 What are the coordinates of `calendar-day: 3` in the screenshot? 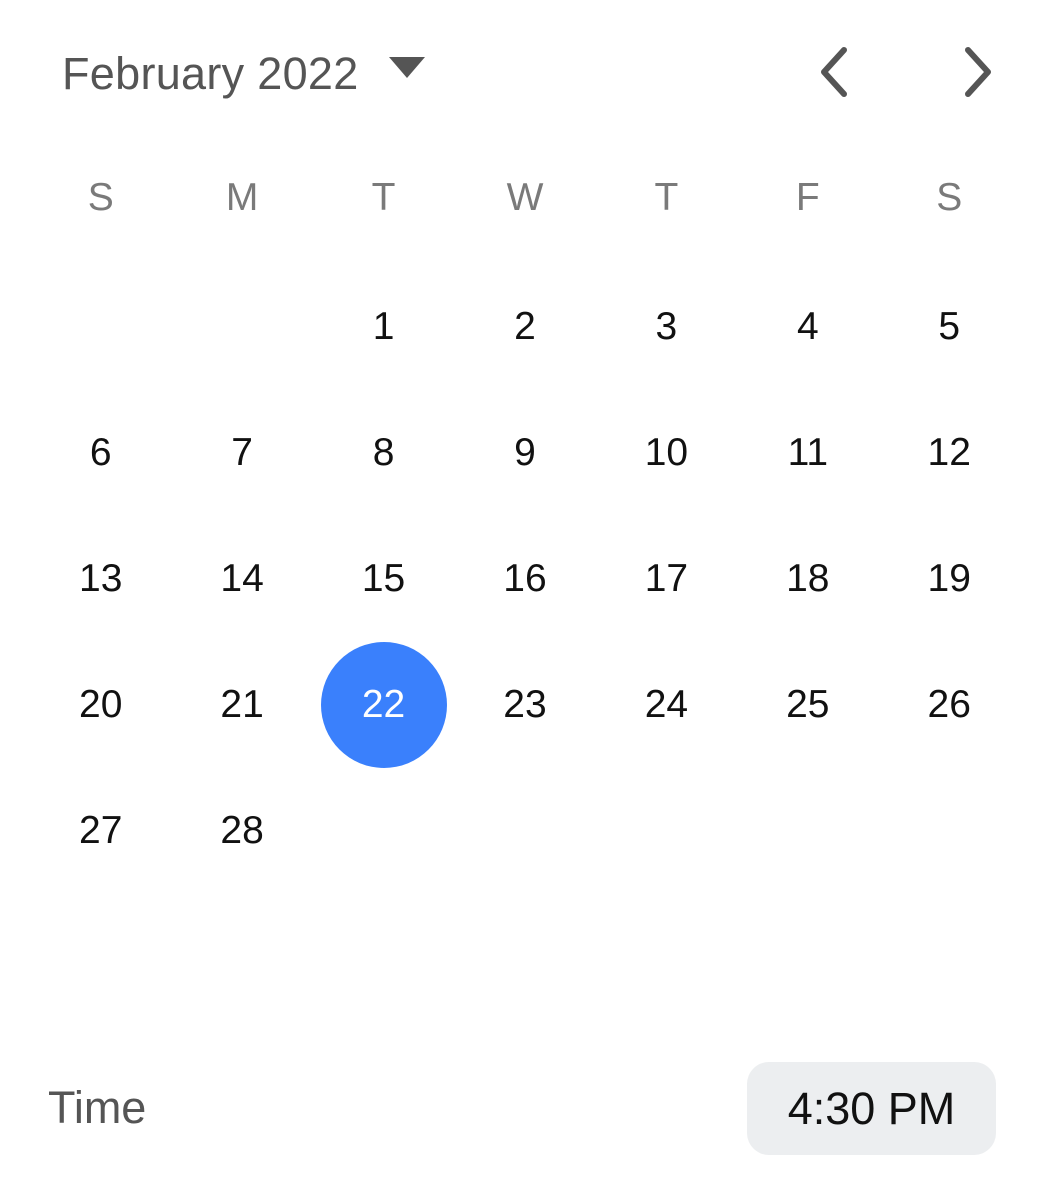 It's located at (666, 327).